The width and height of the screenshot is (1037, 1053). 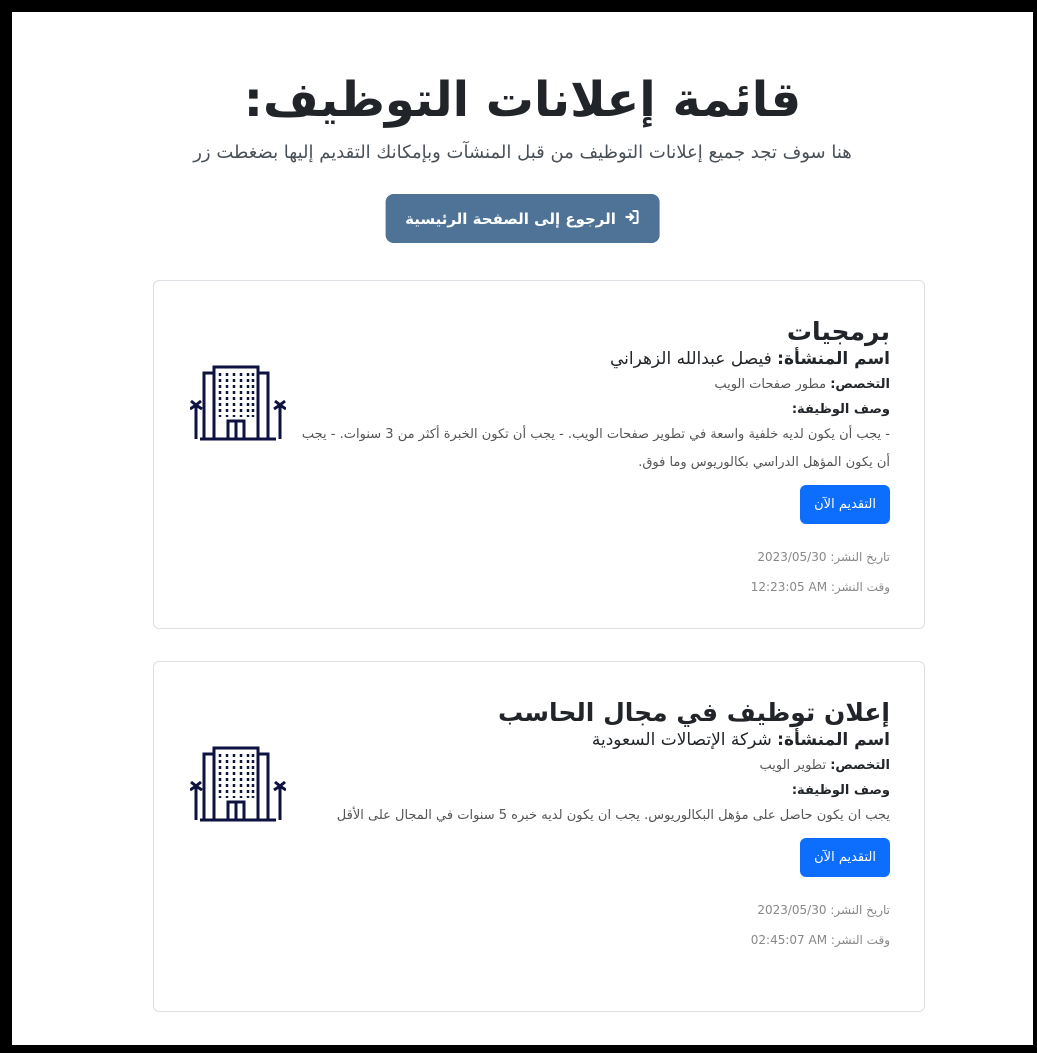 I want to click on specialty-value: مطور صفحات الويب, so click(x=770, y=384).